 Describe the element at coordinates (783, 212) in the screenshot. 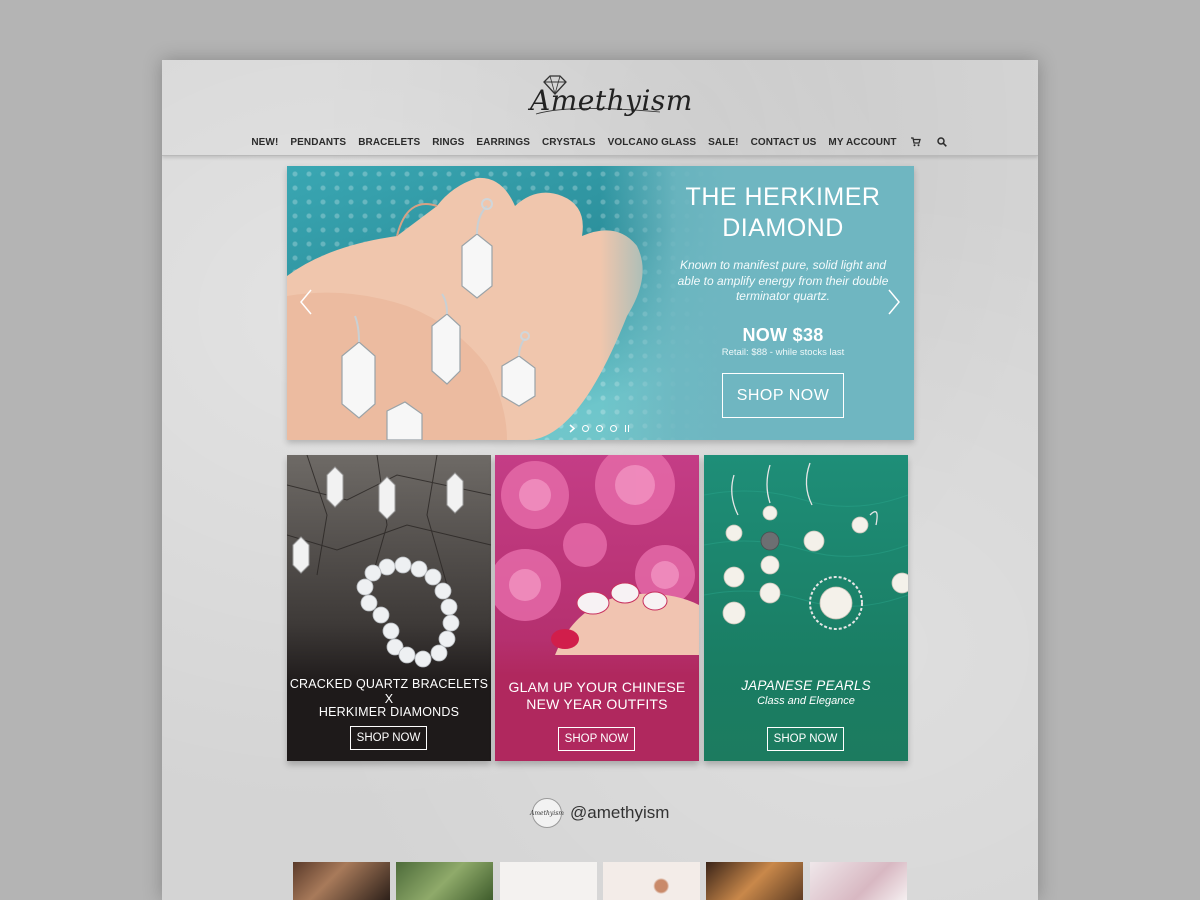

I see `hero-title: THE HERKIMER DIAMOND` at that location.